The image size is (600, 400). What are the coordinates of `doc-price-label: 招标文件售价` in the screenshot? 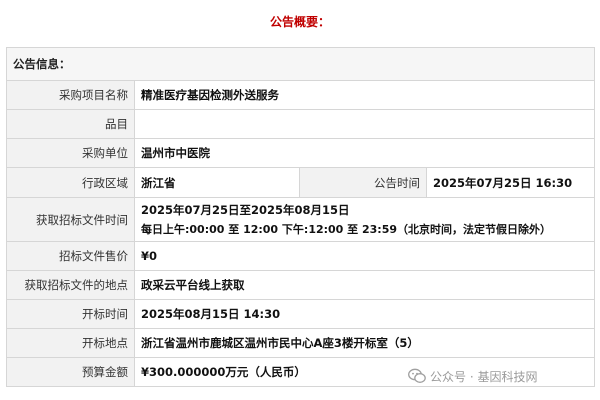 It's located at (70, 256).